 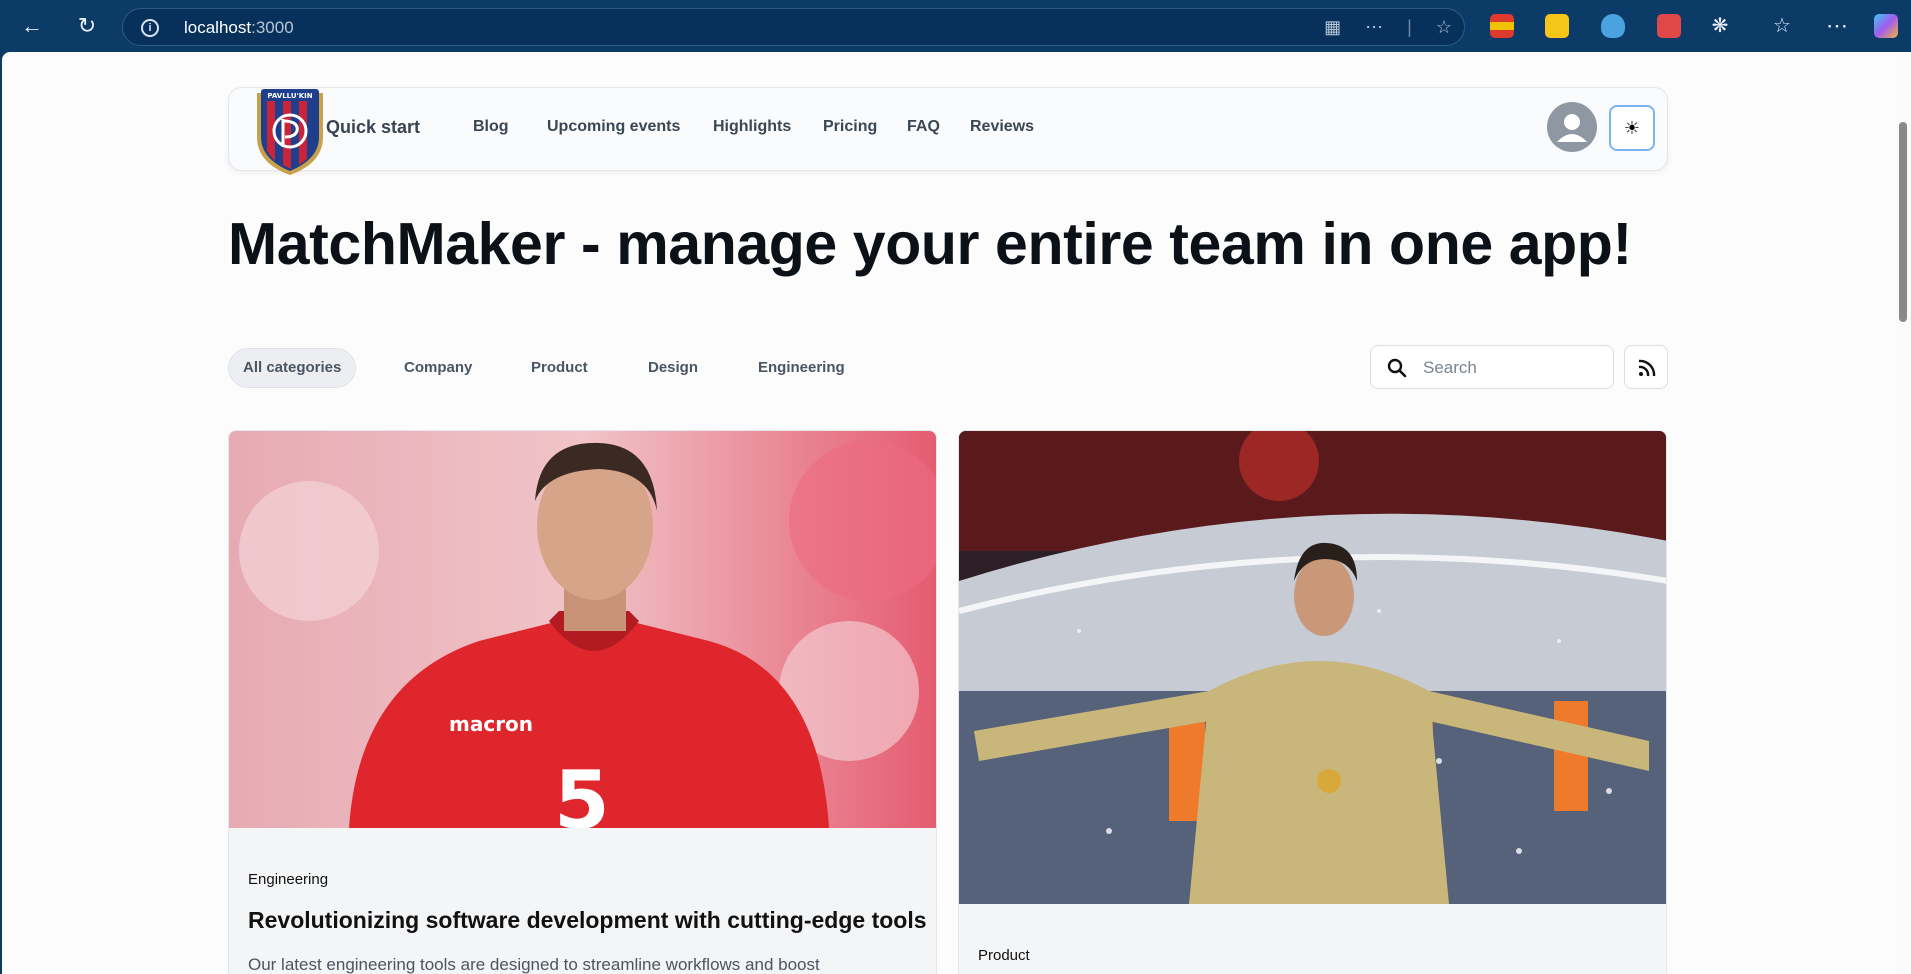 I want to click on sun-icon: ☀, so click(x=1632, y=127).